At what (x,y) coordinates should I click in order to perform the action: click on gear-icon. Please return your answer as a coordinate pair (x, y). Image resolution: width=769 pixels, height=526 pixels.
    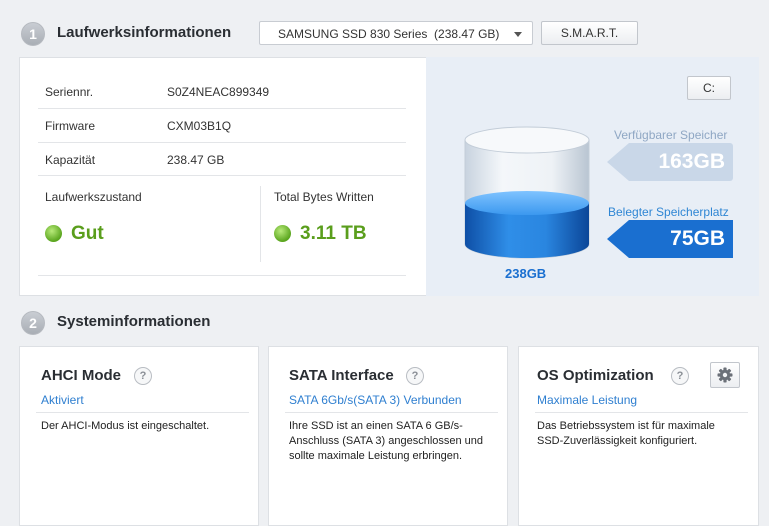
    Looking at the image, I should click on (725, 375).